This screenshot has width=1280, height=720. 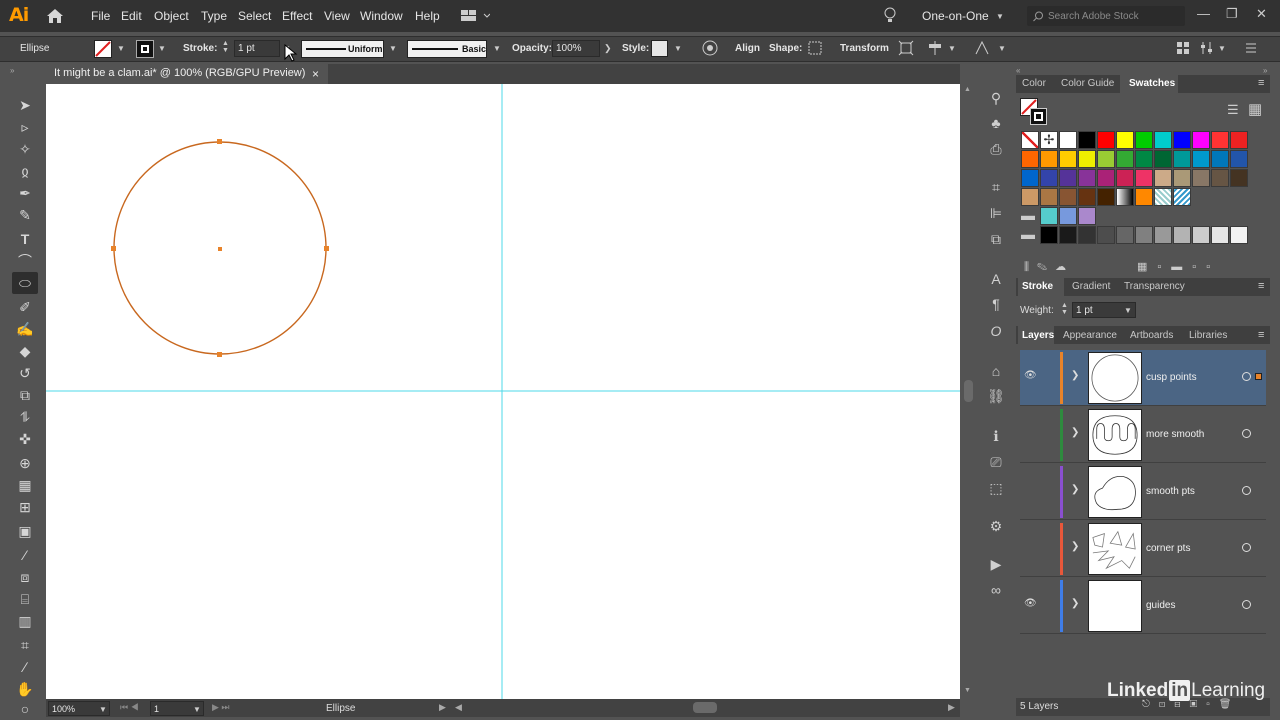 What do you see at coordinates (1154, 286) in the screenshot?
I see `tab-transparency: Transparency` at bounding box center [1154, 286].